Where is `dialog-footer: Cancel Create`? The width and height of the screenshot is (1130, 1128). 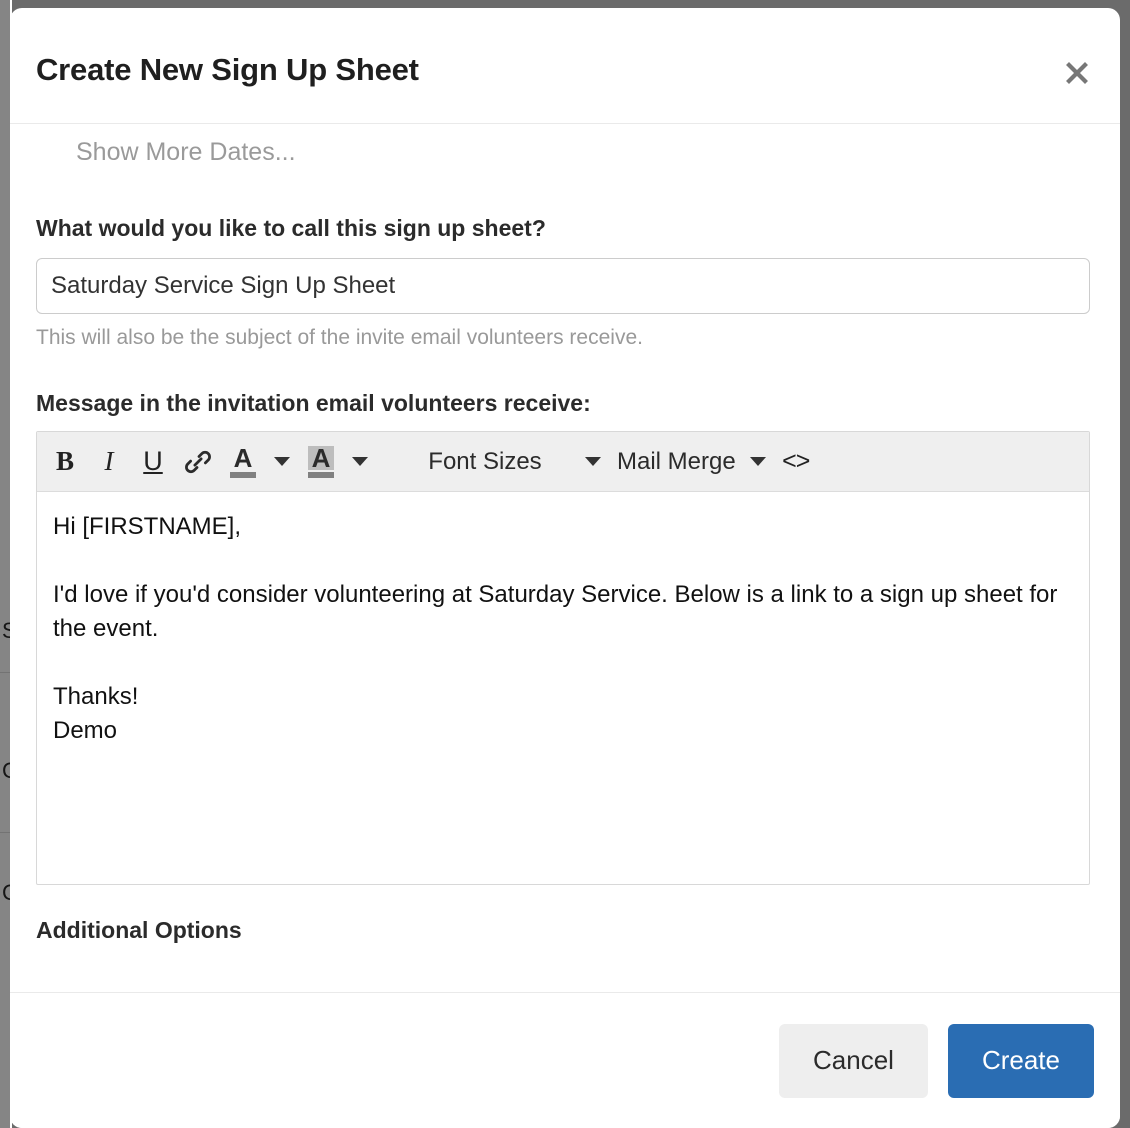 dialog-footer: Cancel Create is located at coordinates (565, 1060).